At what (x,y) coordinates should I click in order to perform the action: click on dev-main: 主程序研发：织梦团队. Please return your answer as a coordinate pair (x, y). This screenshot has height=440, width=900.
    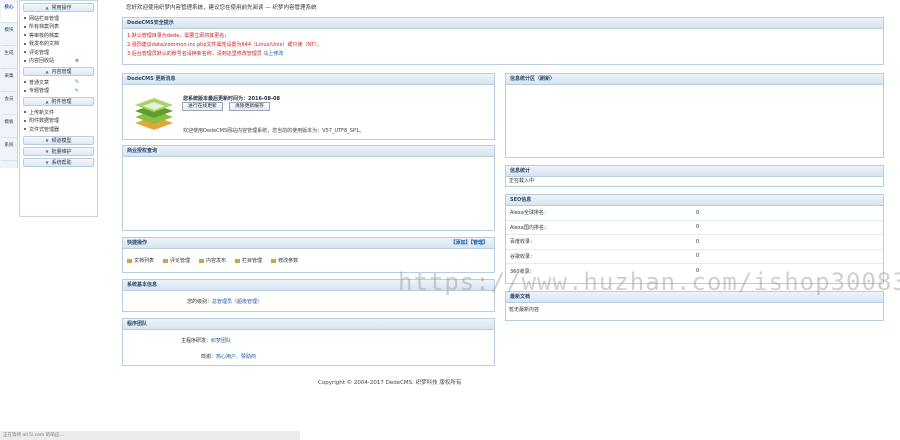
    Looking at the image, I should click on (206, 341).